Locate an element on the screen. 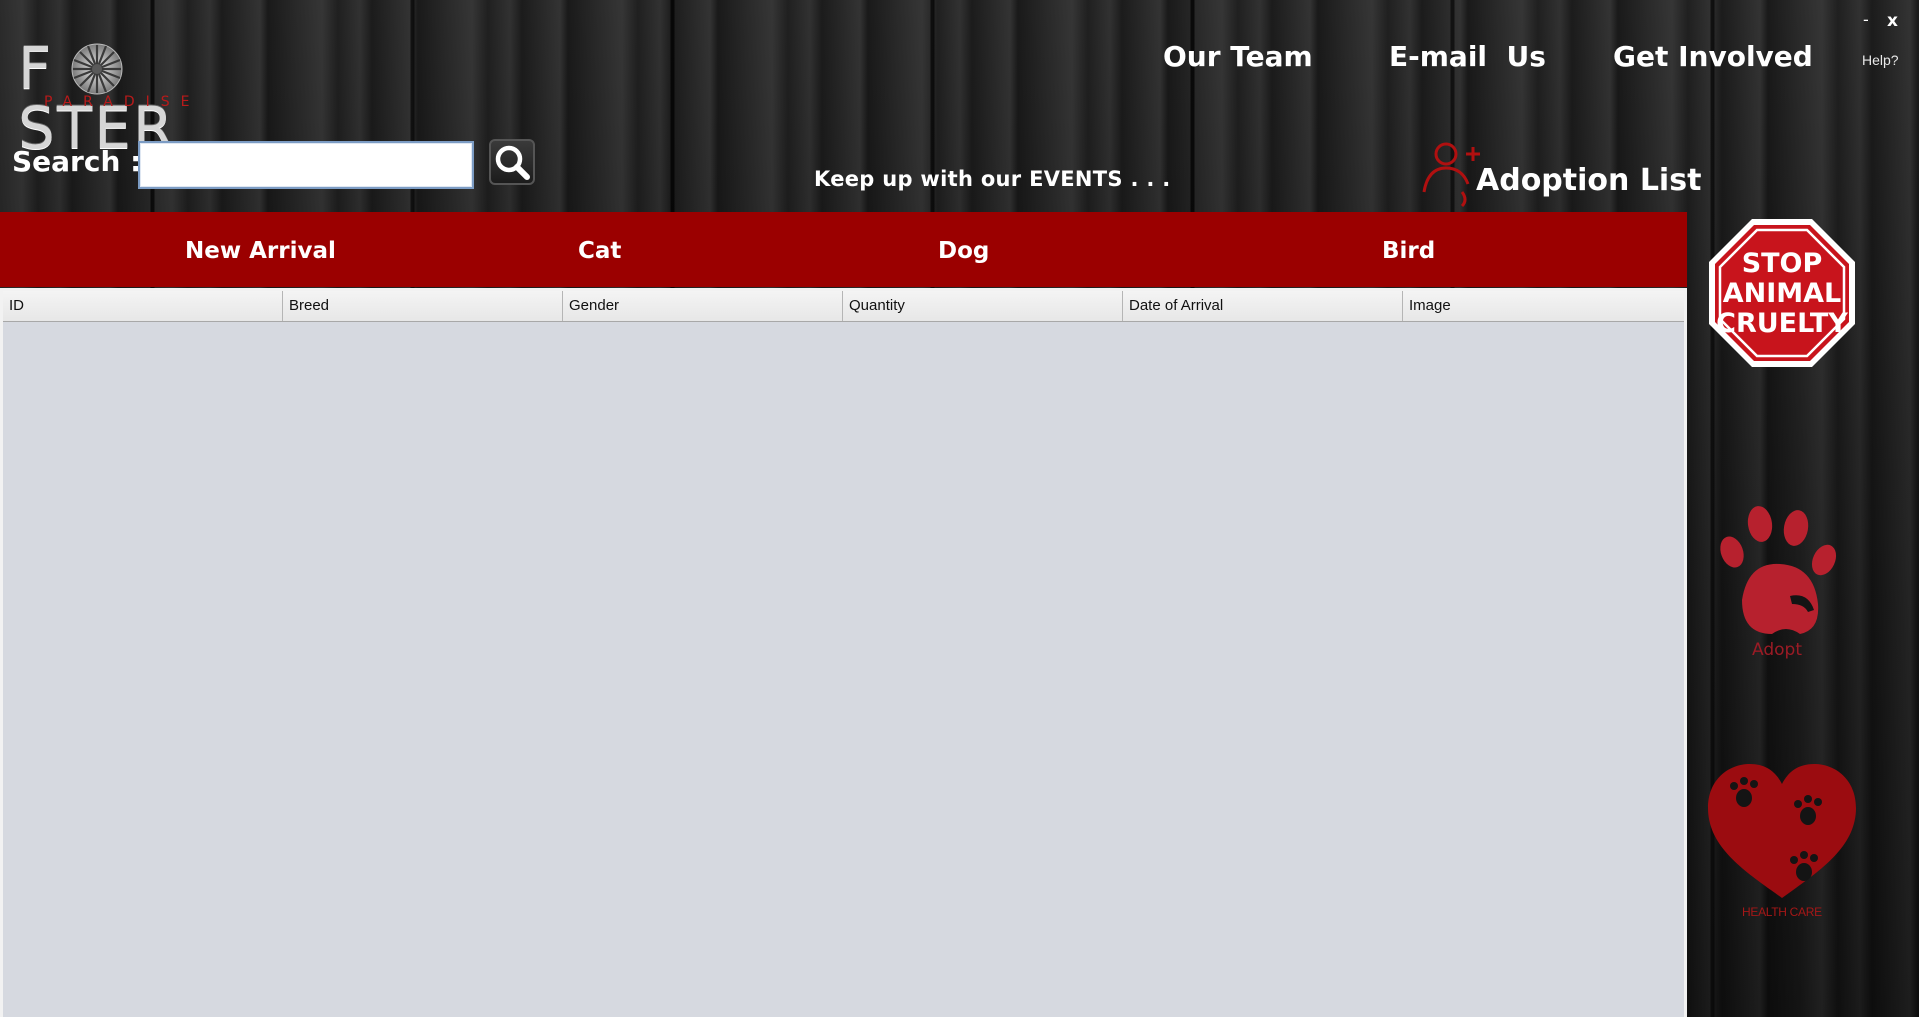 The image size is (1919, 1017). nav-our-team: Our Team is located at coordinates (1238, 56).